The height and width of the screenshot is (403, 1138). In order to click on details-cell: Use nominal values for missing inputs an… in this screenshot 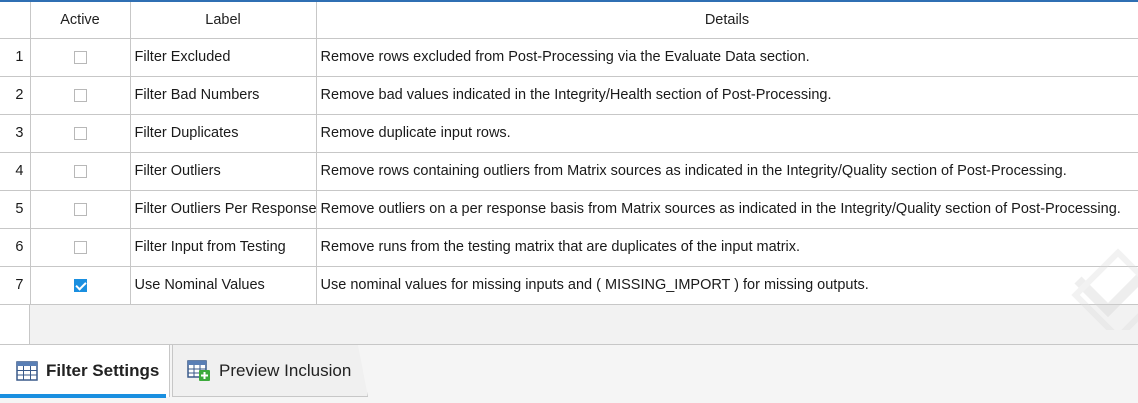, I will do `click(727, 285)`.